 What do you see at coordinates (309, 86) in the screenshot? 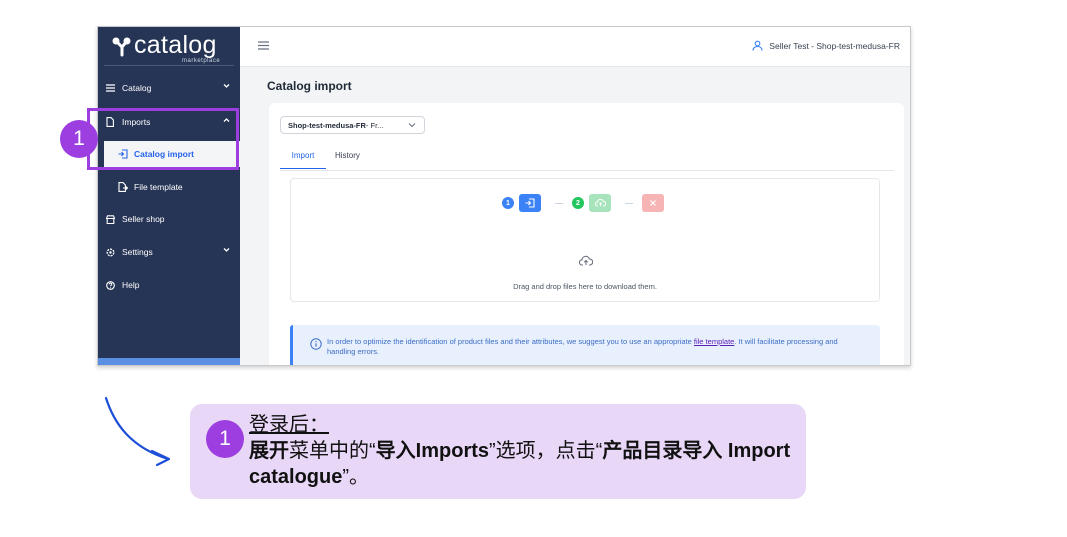
I see `page-title: Catalog import` at bounding box center [309, 86].